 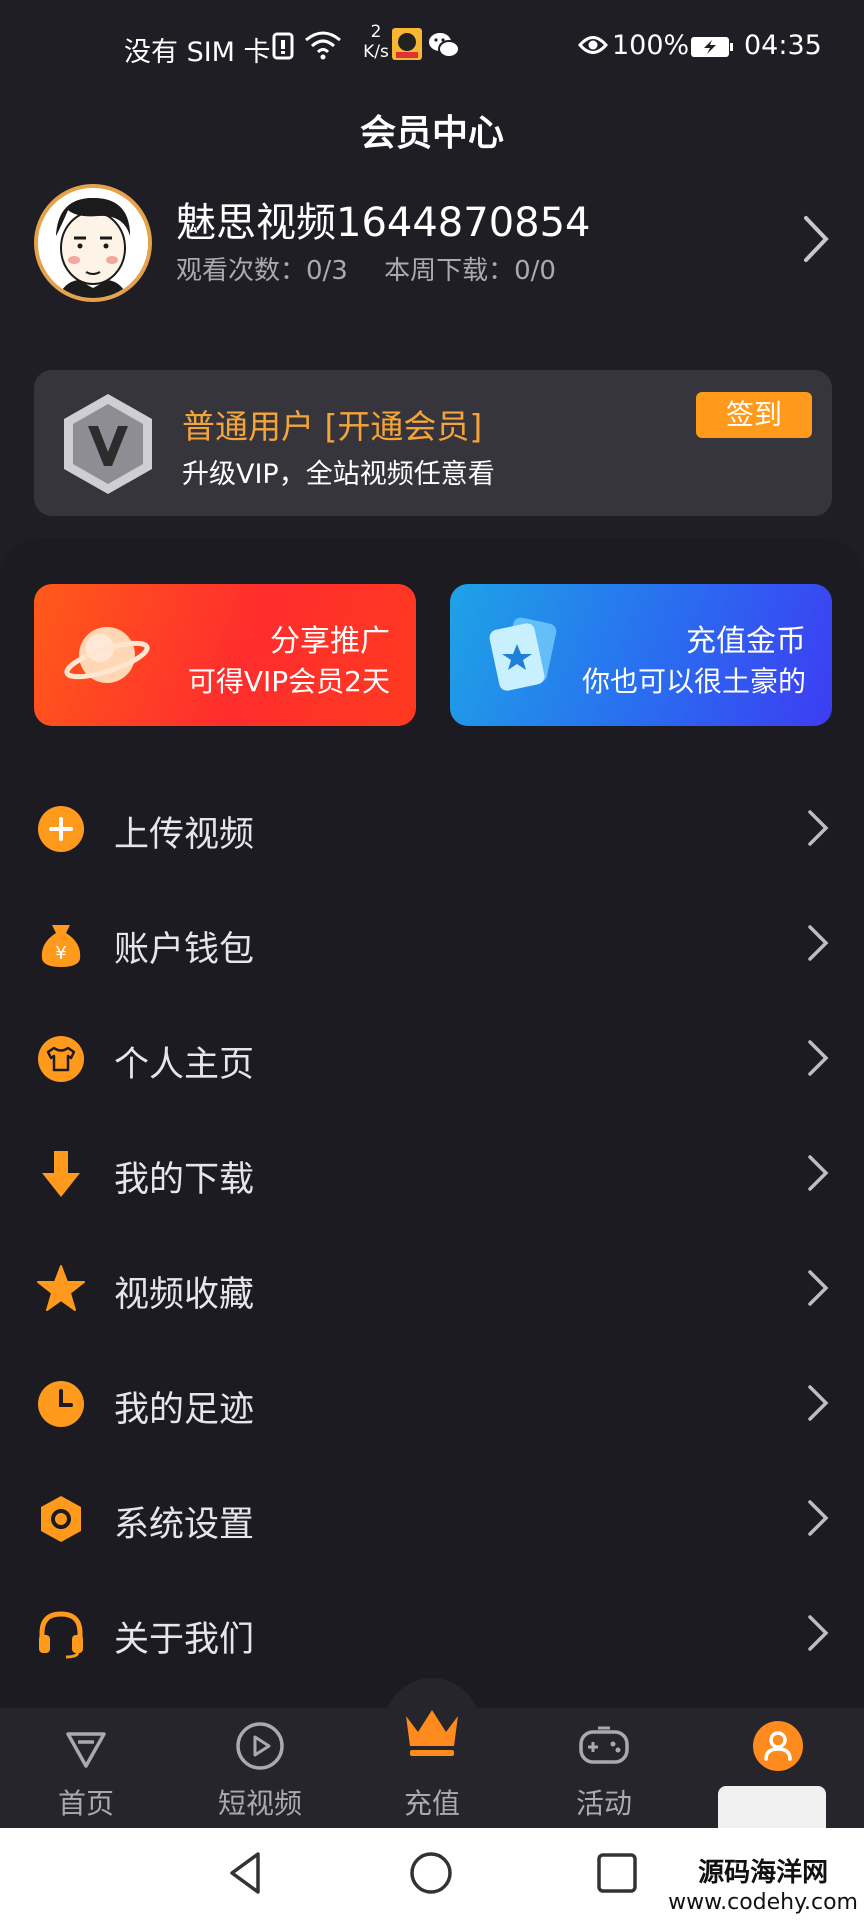 I want to click on profile-chevron-icon, so click(x=816, y=239).